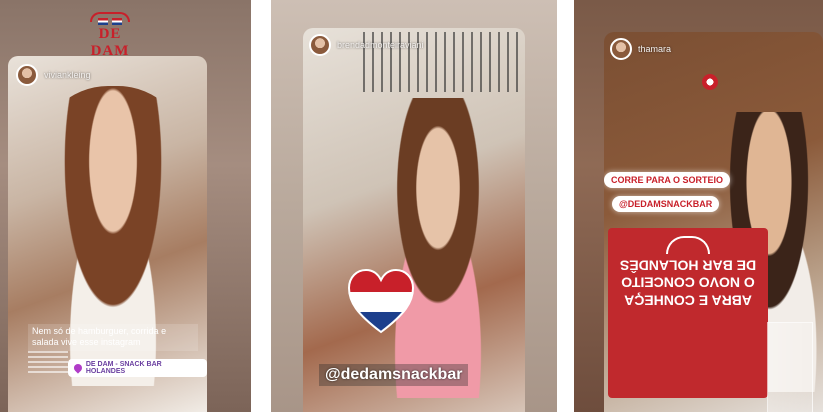 This screenshot has height=412, width=823. Describe the element at coordinates (654, 49) in the screenshot. I see `username: thamara` at that location.